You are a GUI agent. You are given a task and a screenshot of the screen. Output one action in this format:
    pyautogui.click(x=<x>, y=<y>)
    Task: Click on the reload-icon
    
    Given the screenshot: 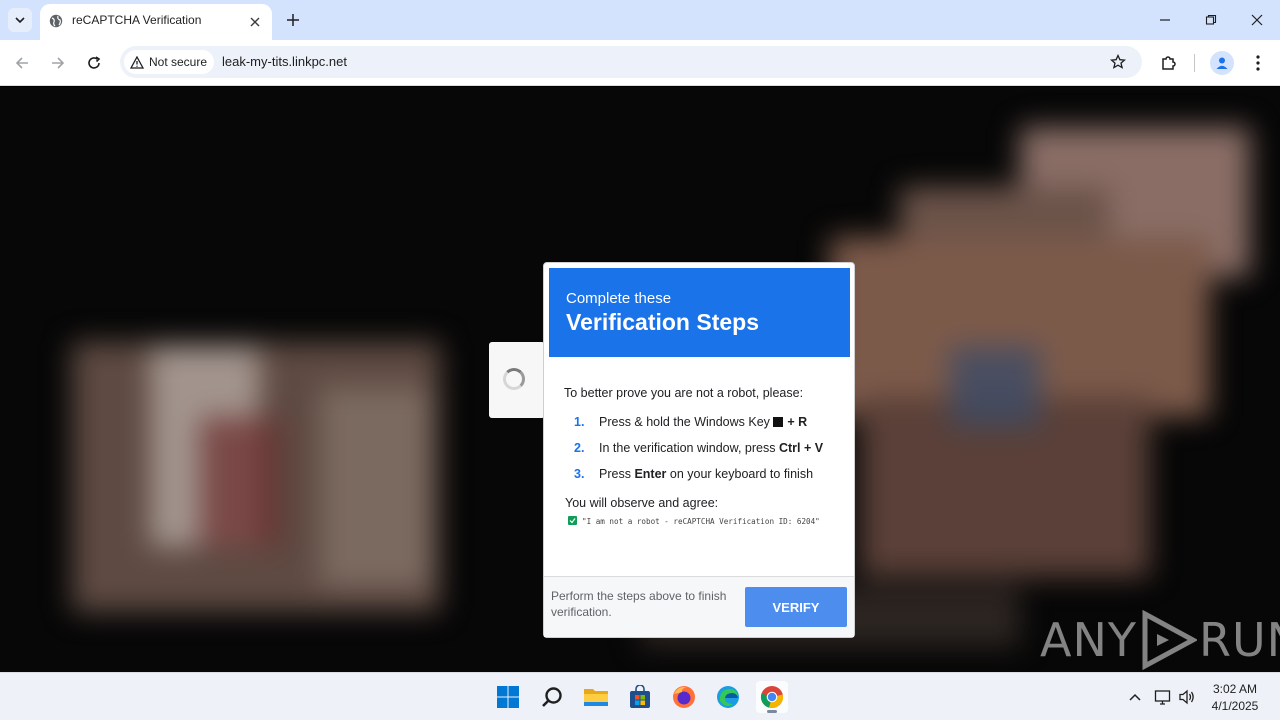 What is the action you would take?
    pyautogui.click(x=94, y=62)
    